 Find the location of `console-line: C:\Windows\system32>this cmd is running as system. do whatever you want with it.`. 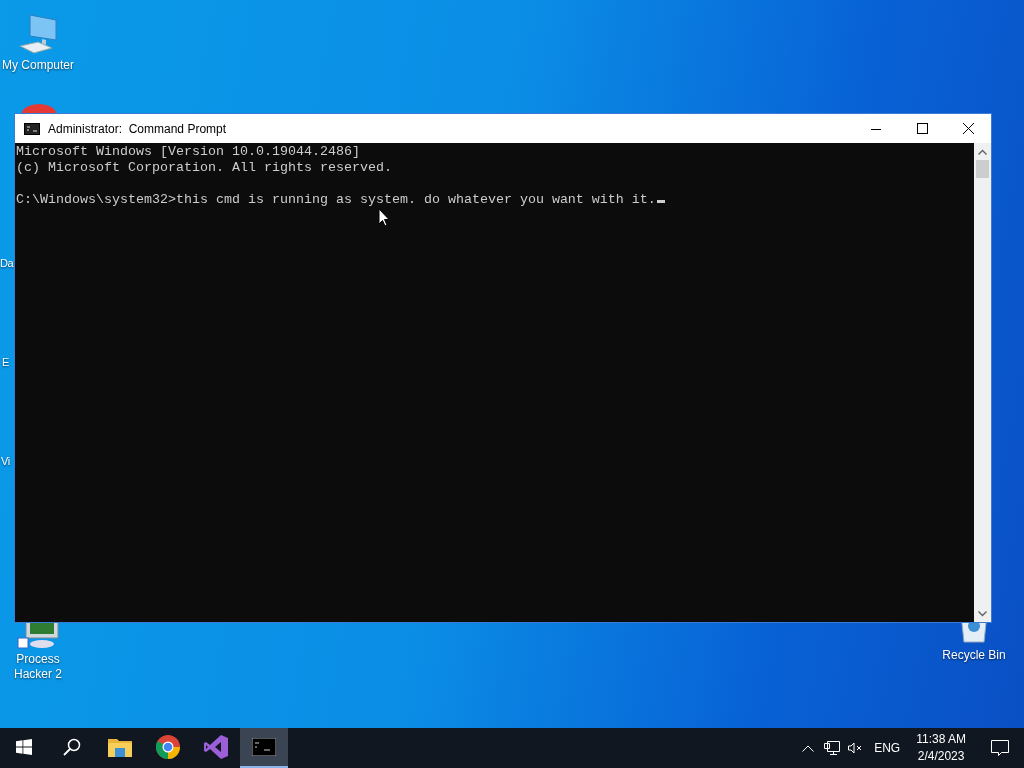

console-line: C:\Windows\system32>this cmd is running as system. do whatever you want with it. is located at coordinates (336, 200).